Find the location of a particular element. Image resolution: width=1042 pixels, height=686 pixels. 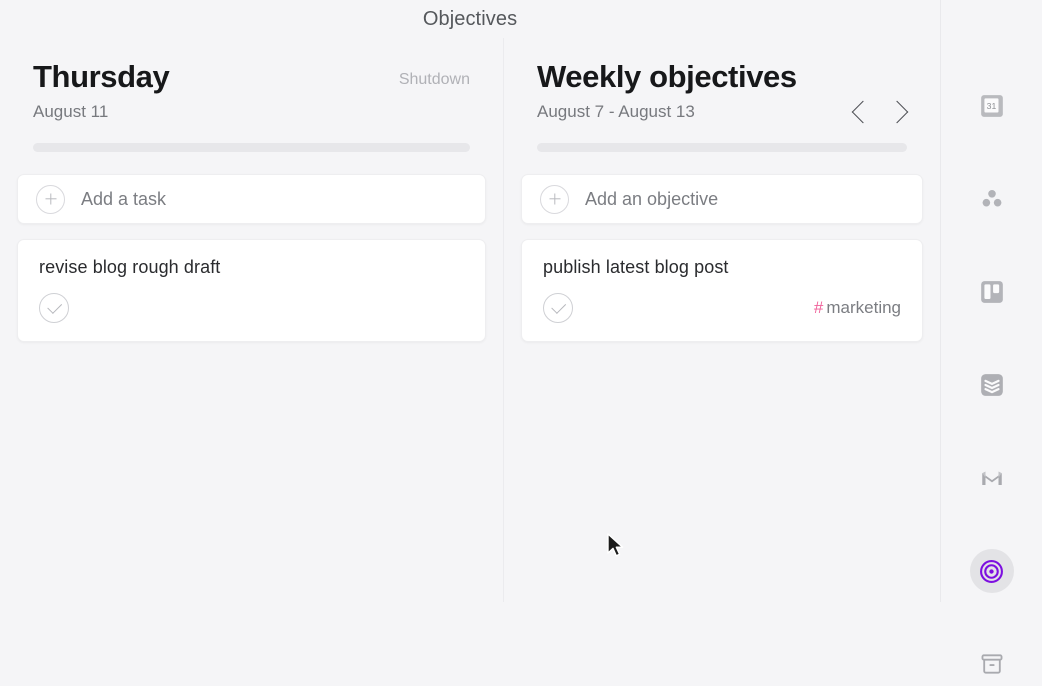

task-card-footer is located at coordinates (251, 308).